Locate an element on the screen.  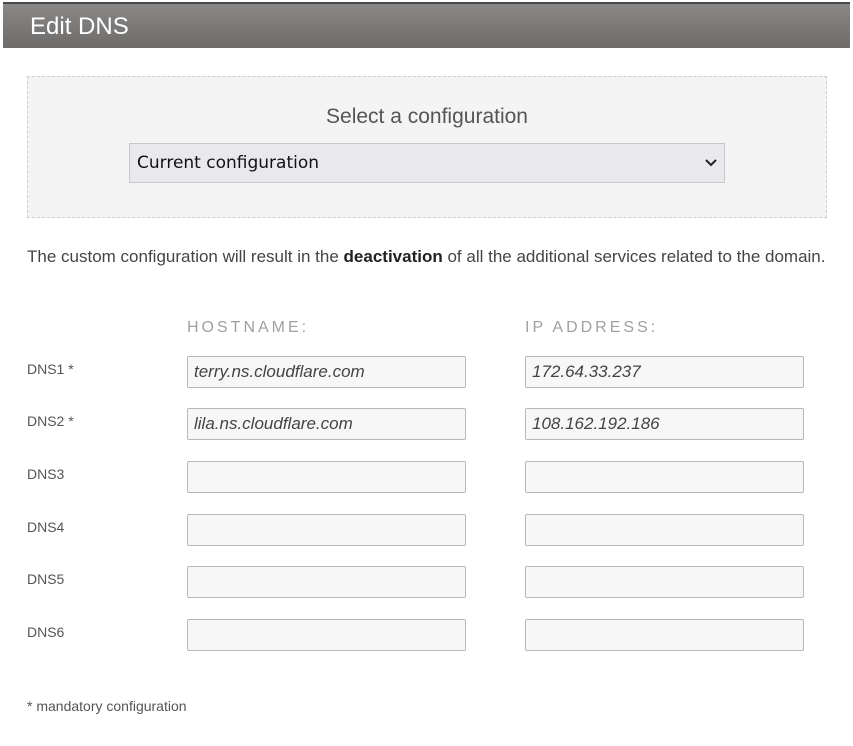
notice-text-bold: deactivation is located at coordinates (393, 256).